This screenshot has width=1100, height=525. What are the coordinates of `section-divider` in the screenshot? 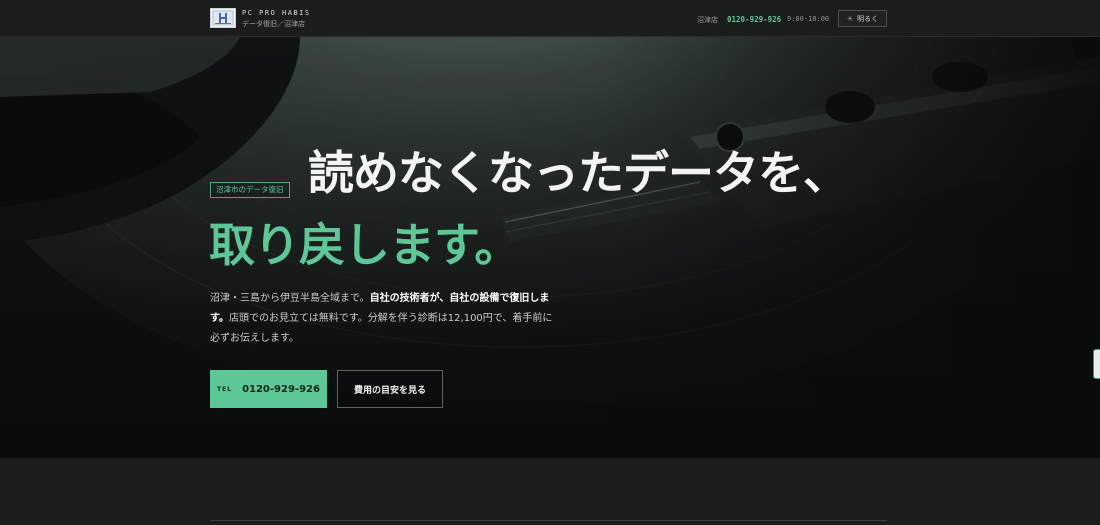 It's located at (548, 520).